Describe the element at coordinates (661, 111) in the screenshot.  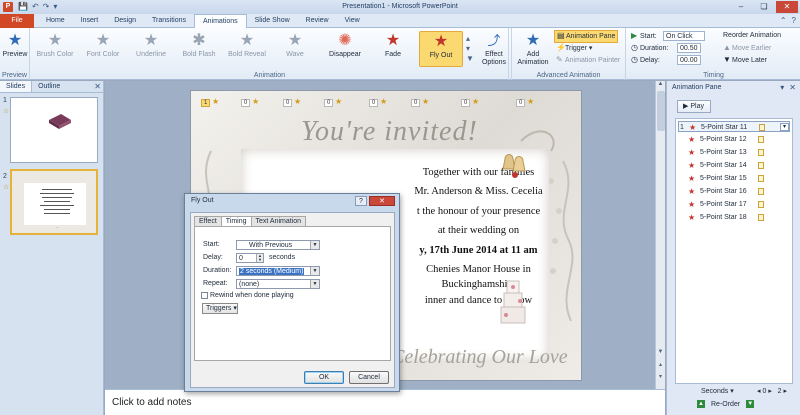
I see `scrollbar-thumb` at that location.